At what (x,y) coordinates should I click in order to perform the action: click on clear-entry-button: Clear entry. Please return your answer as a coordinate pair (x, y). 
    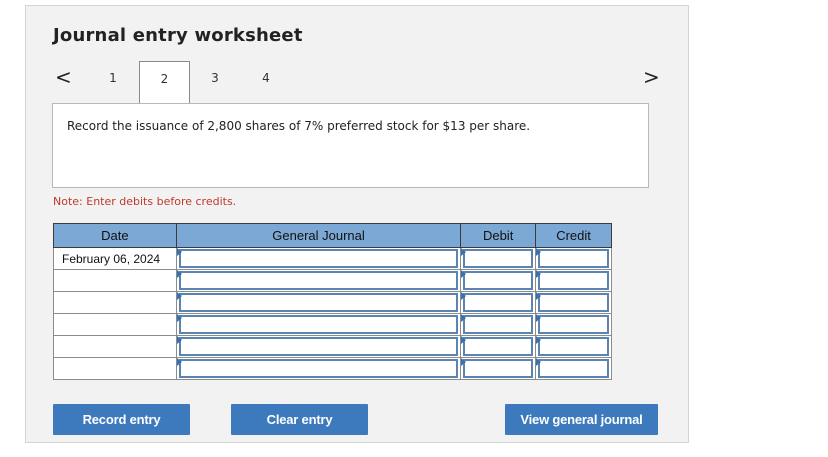
    Looking at the image, I should click on (299, 419).